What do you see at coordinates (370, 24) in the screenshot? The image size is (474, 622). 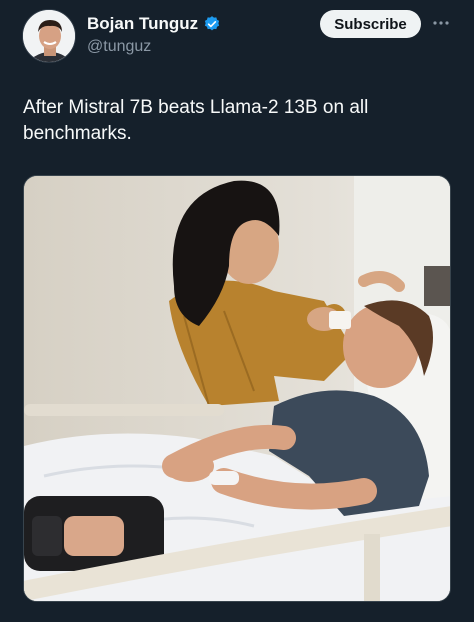 I see `subscribe-button: Subscribe` at bounding box center [370, 24].